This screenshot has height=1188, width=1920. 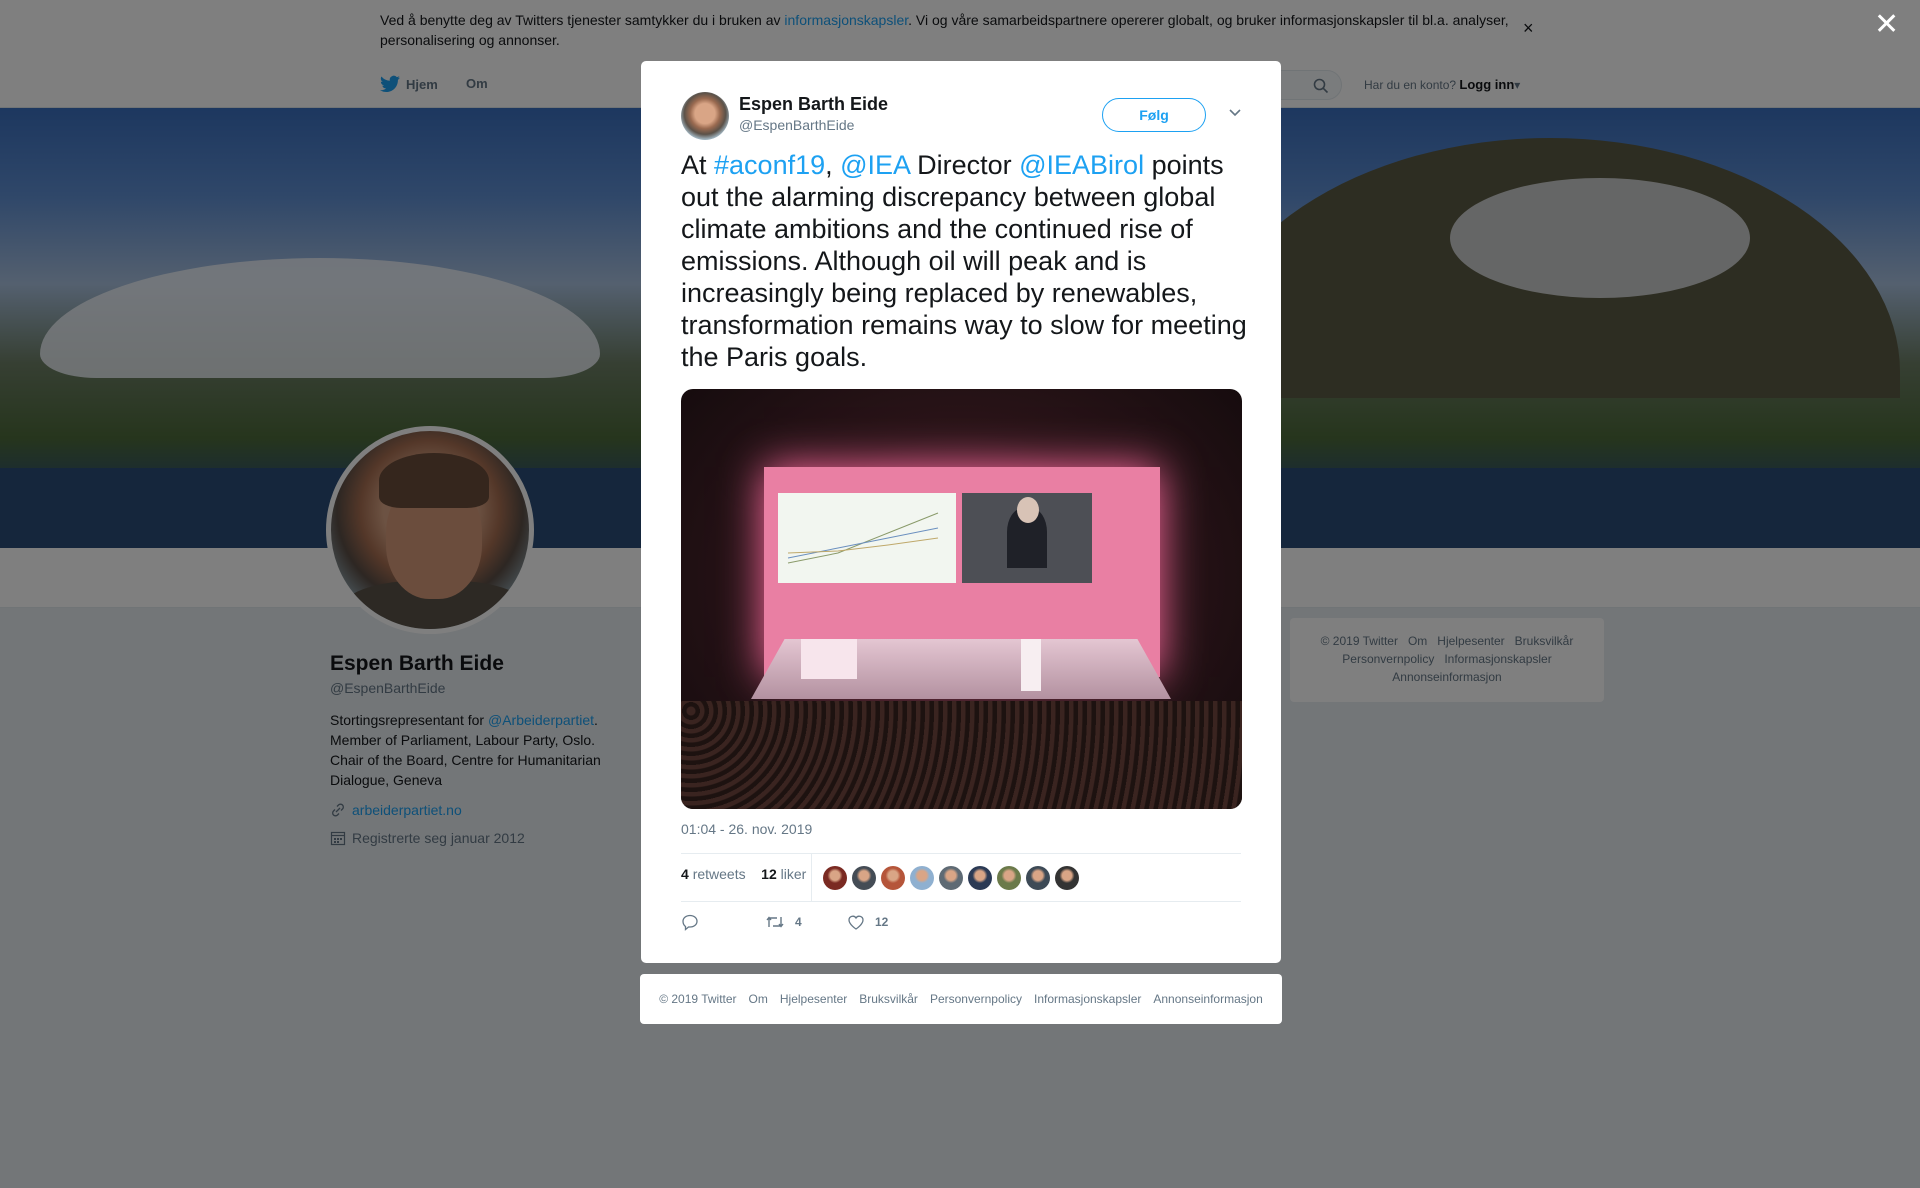 I want to click on tweet-timestamp: 01:04 - 26. nov. 2019, so click(x=746, y=829).